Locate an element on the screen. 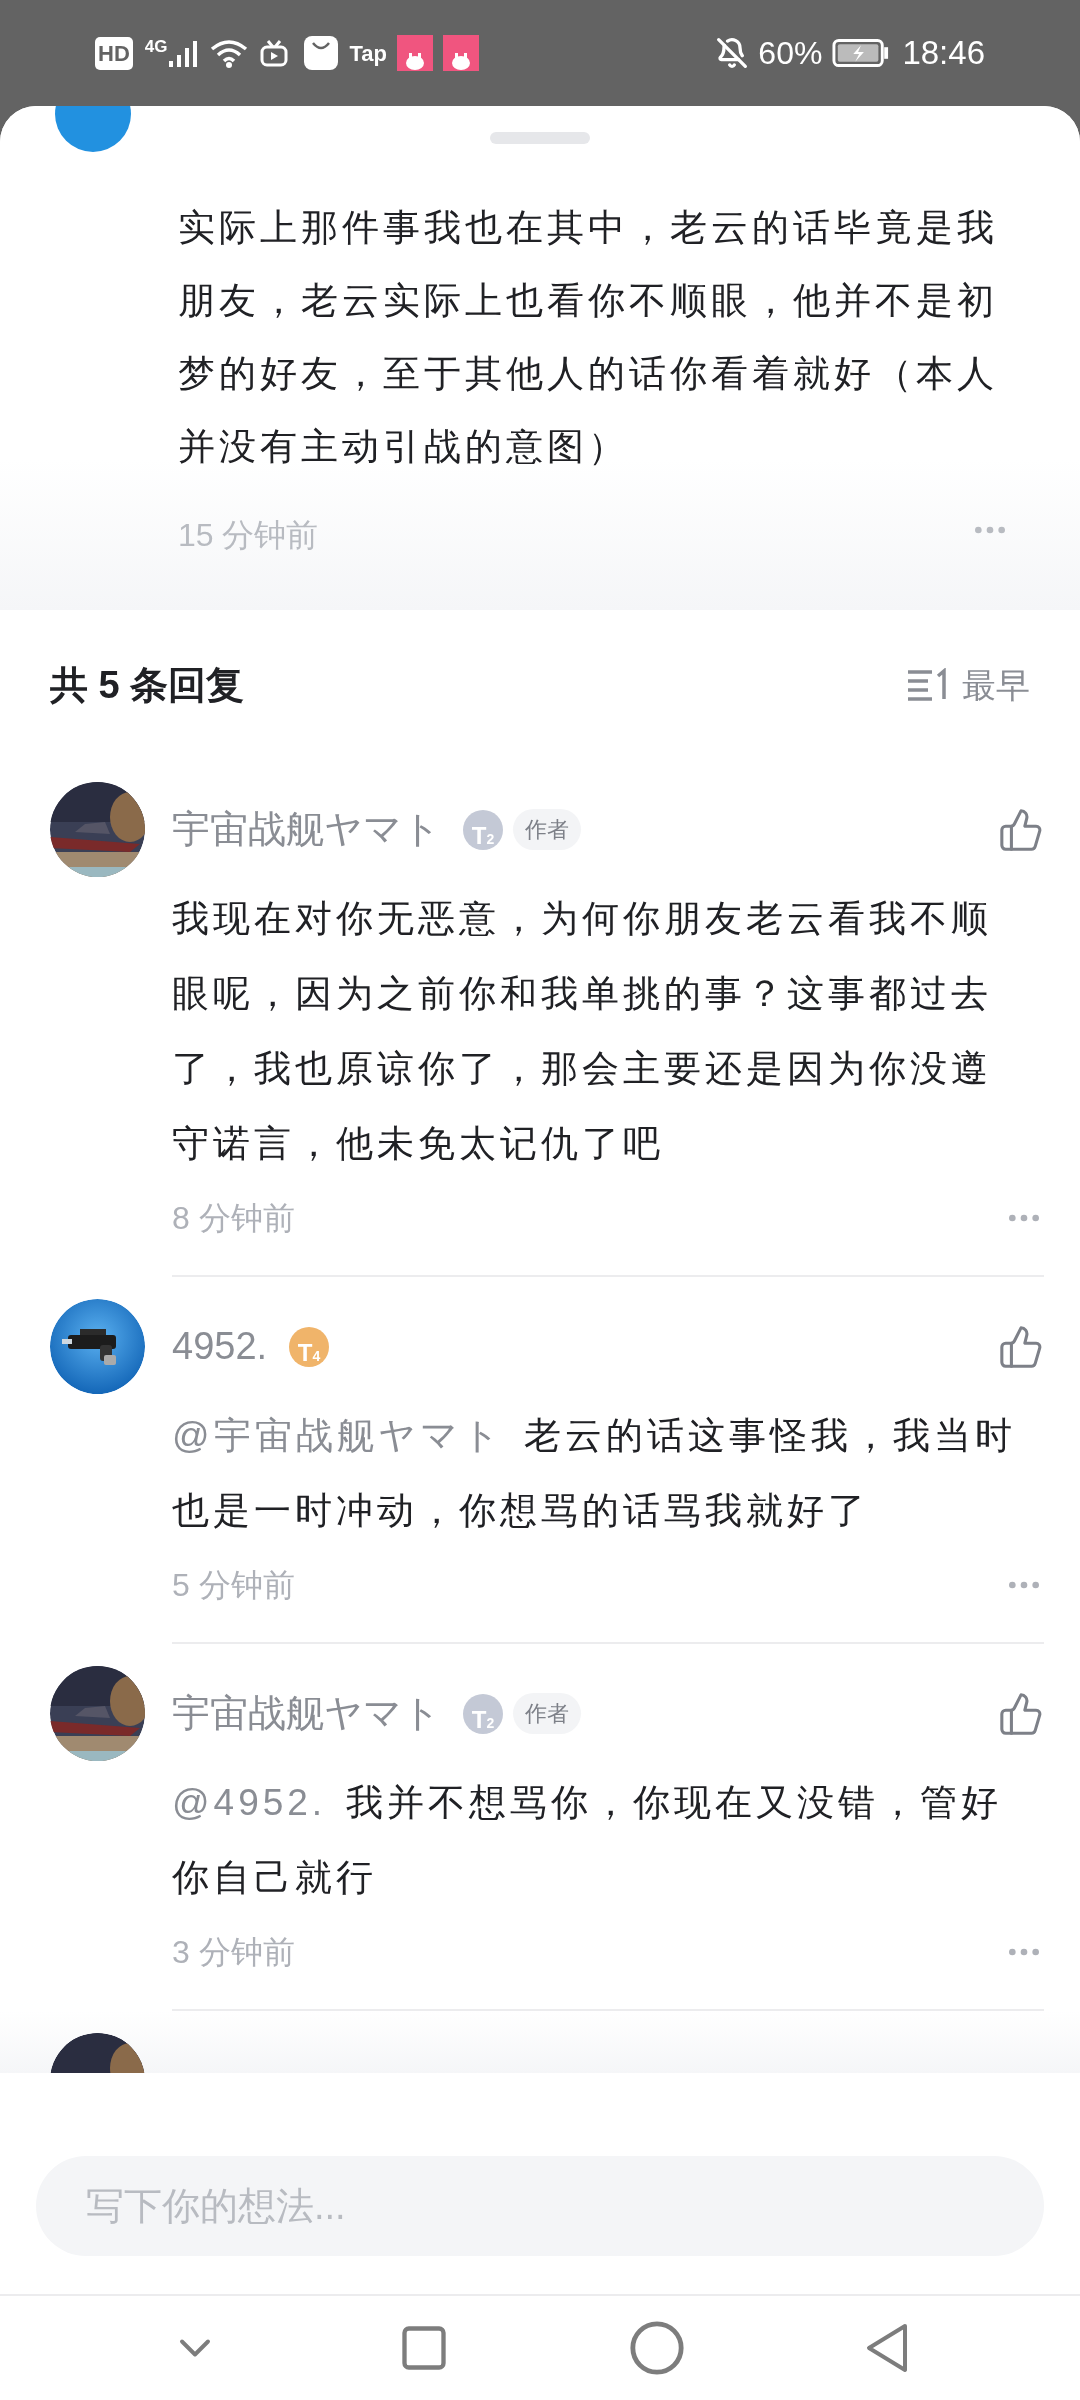  bag-icon is located at coordinates (321, 53).